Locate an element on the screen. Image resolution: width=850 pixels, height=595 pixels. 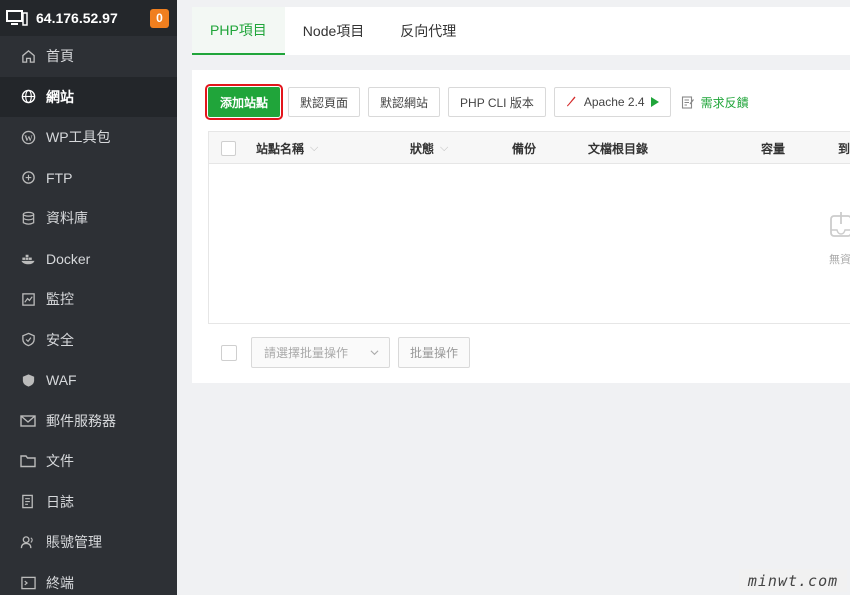
default-site-button: 默認網站 is located at coordinates (404, 102).